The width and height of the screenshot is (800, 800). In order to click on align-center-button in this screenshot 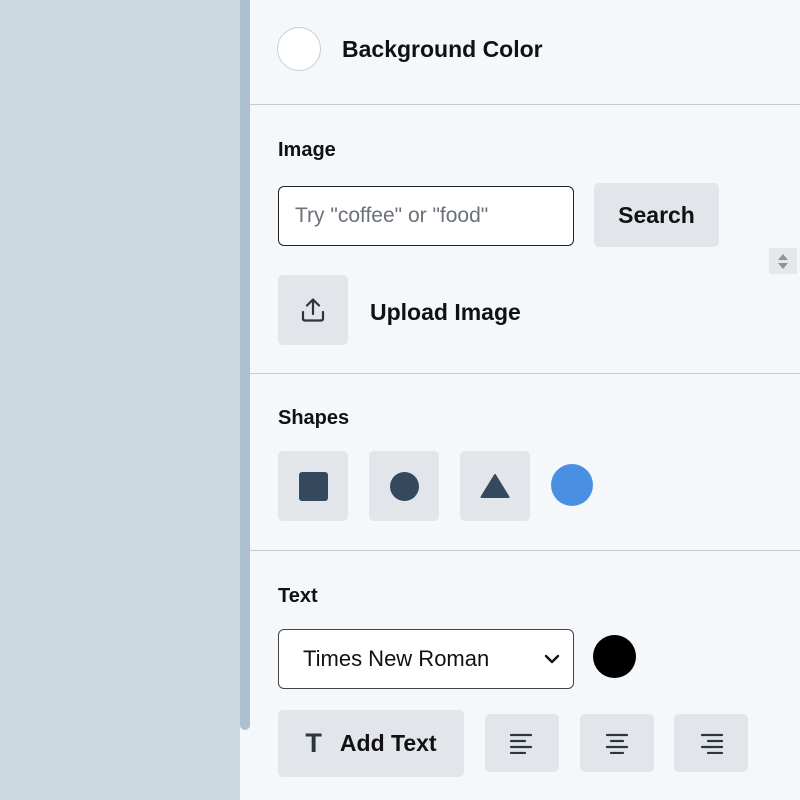, I will do `click(617, 743)`.